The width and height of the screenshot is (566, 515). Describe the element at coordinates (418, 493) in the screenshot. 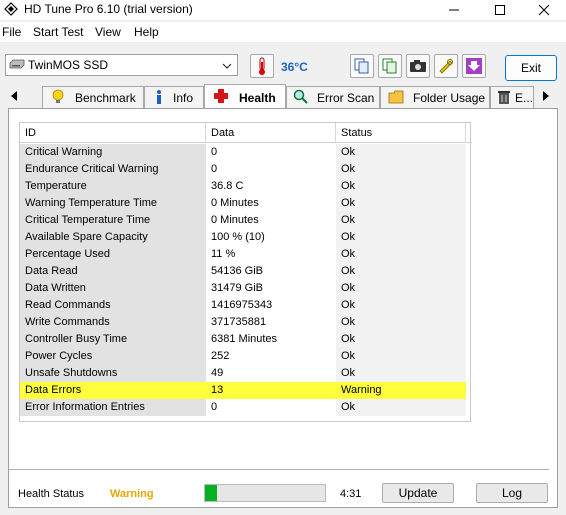

I see `update-button: Update` at that location.